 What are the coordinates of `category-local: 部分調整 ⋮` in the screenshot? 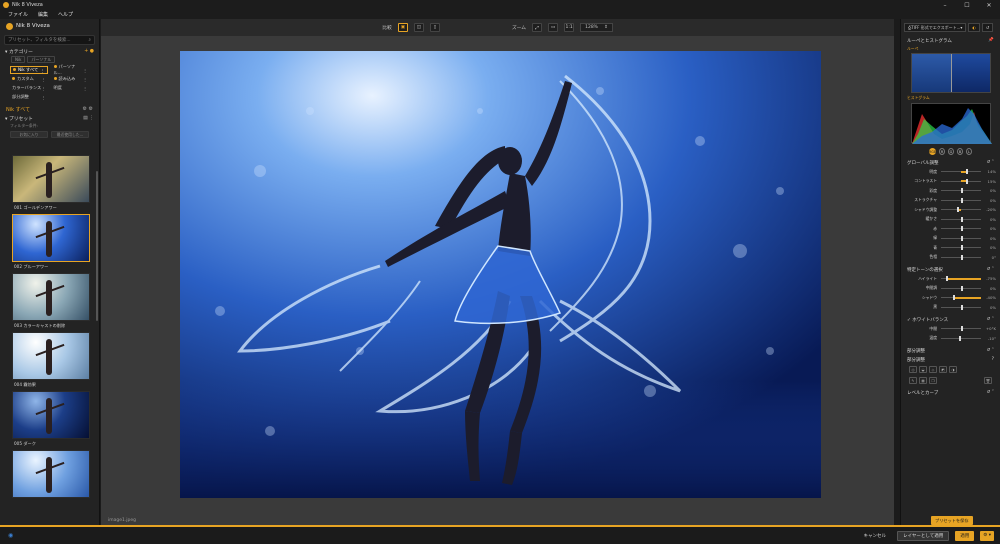 It's located at (29, 97).